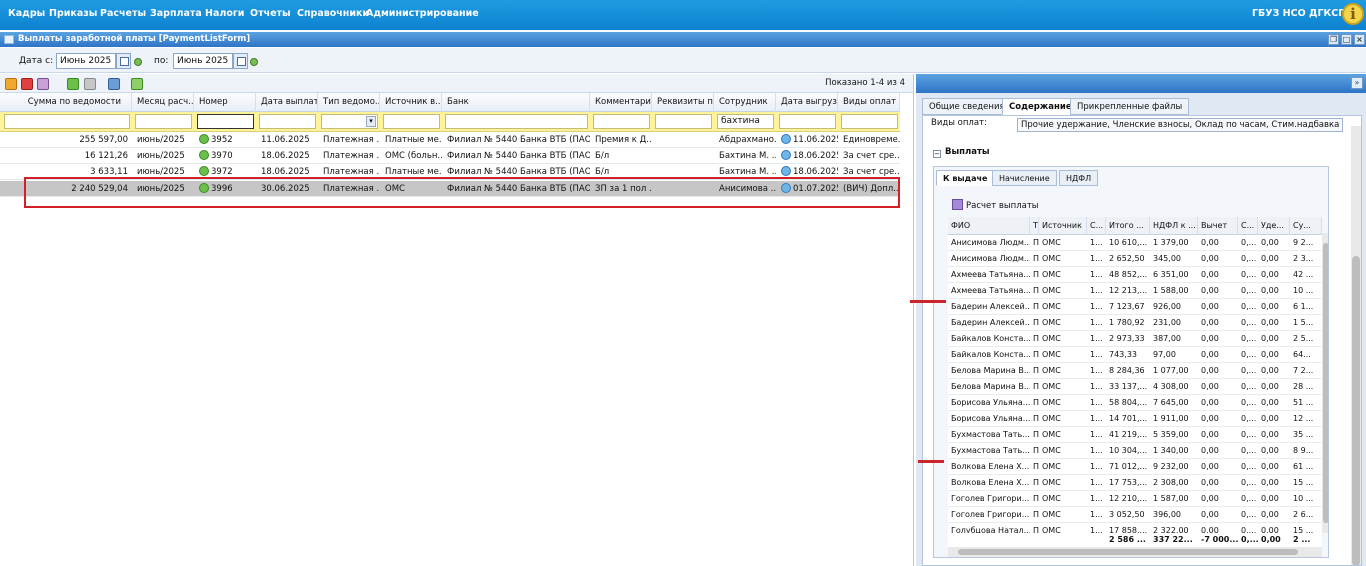 The height and width of the screenshot is (566, 1366). Describe the element at coordinates (287, 121) in the screenshot. I see `filter-pay-date` at that location.